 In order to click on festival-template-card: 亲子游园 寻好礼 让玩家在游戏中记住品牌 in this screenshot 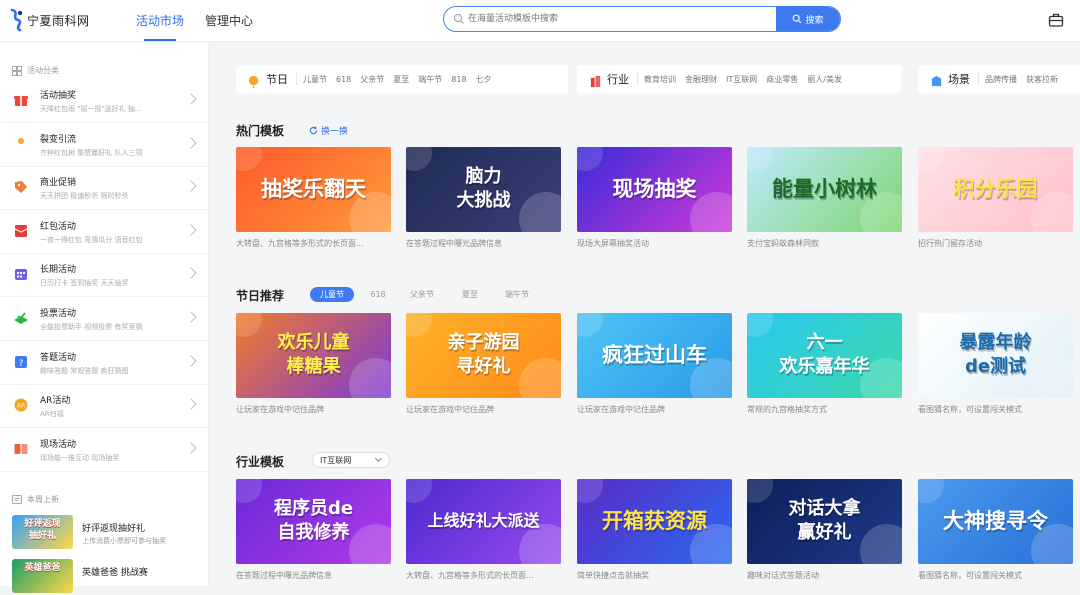, I will do `click(483, 364)`.